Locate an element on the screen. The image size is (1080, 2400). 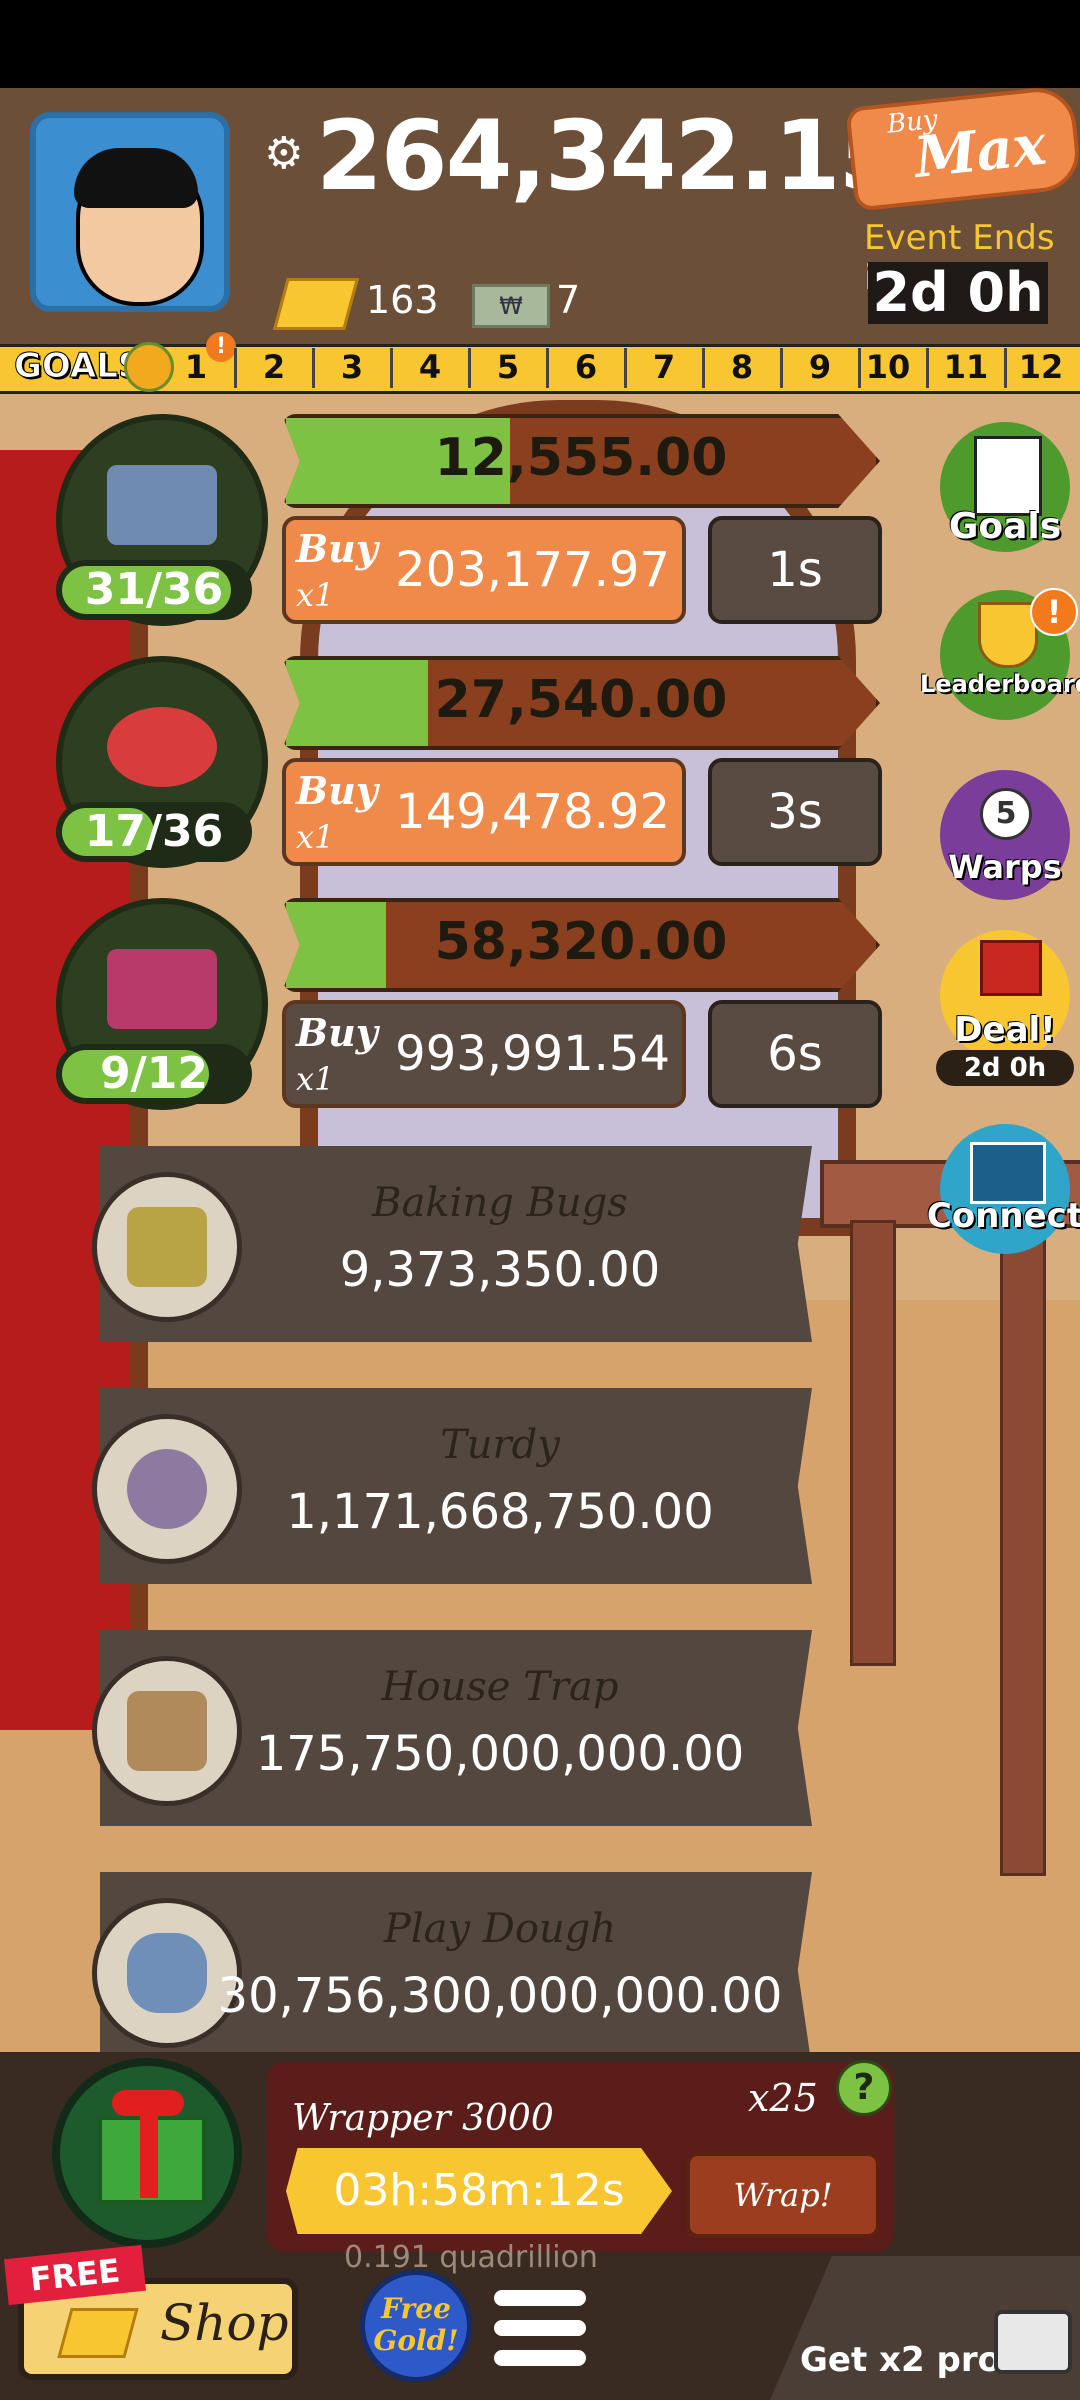
business-1-owned-label: 31/36 is located at coordinates (154, 589).